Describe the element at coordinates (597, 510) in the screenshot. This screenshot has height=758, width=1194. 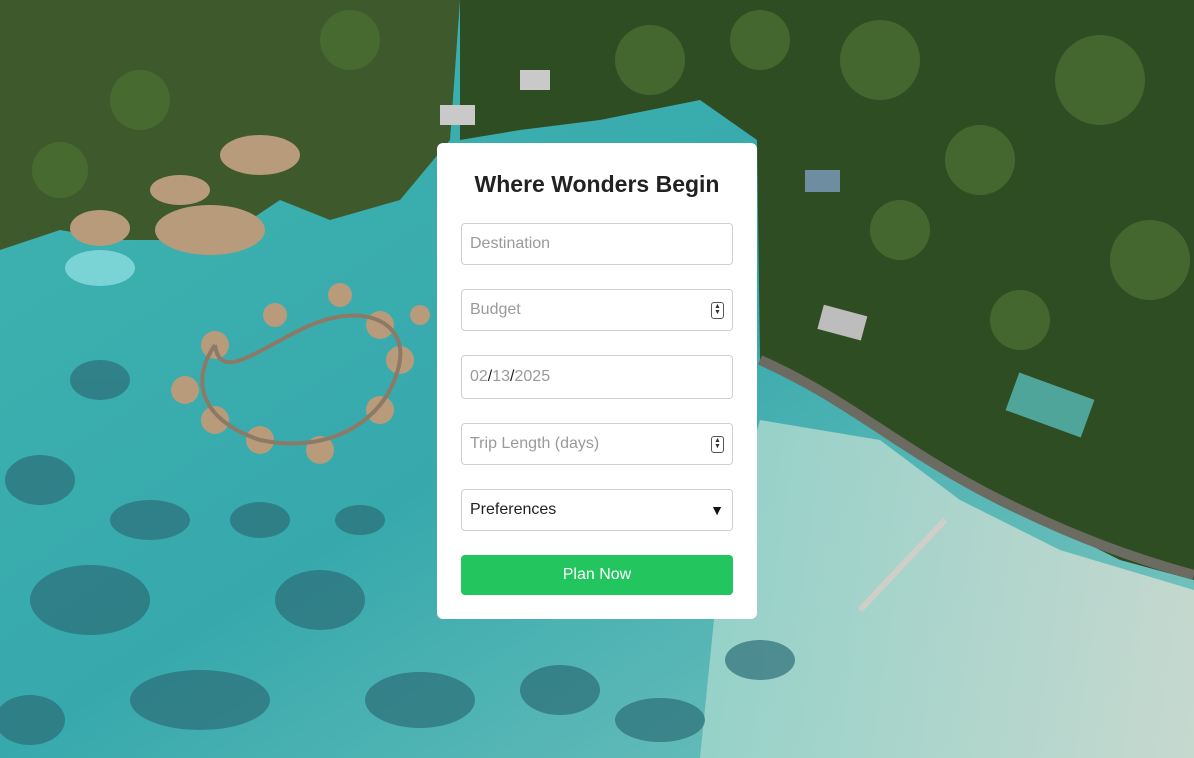
I see `preferences-select: Preferences ▼` at that location.